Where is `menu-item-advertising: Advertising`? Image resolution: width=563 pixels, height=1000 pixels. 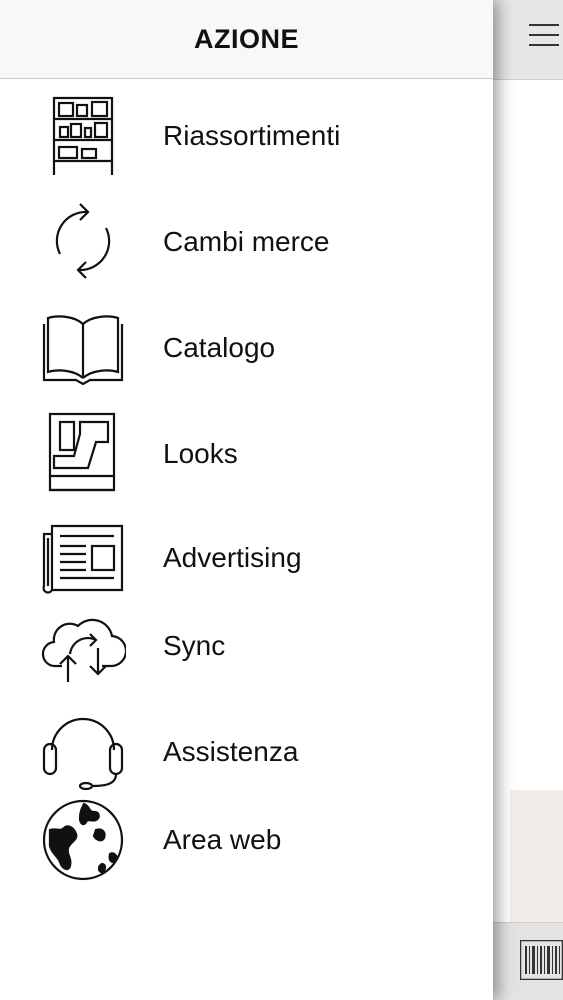
menu-item-advertising: Advertising is located at coordinates (246, 559).